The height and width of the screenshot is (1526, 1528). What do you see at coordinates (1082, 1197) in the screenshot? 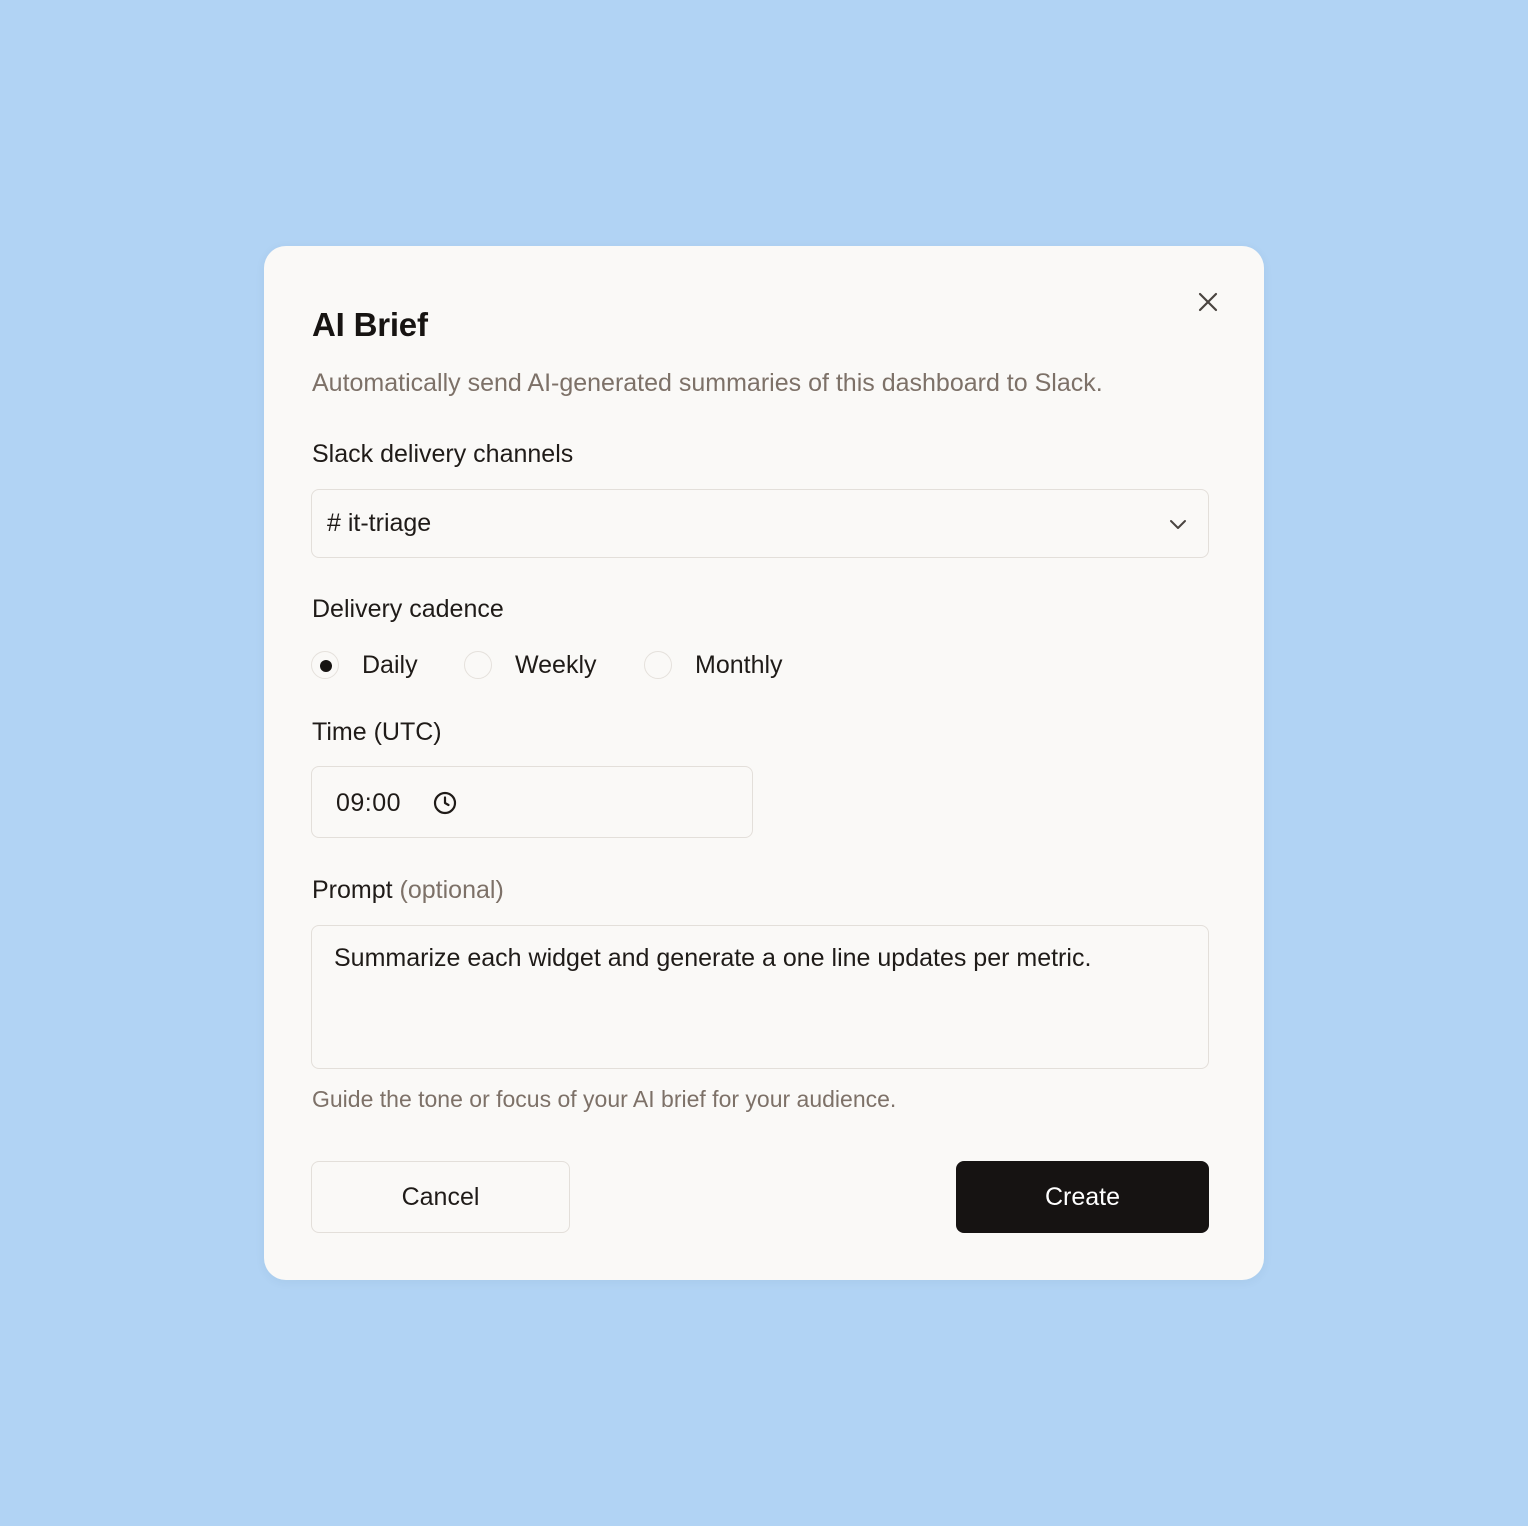
I see `create-button: Create` at bounding box center [1082, 1197].